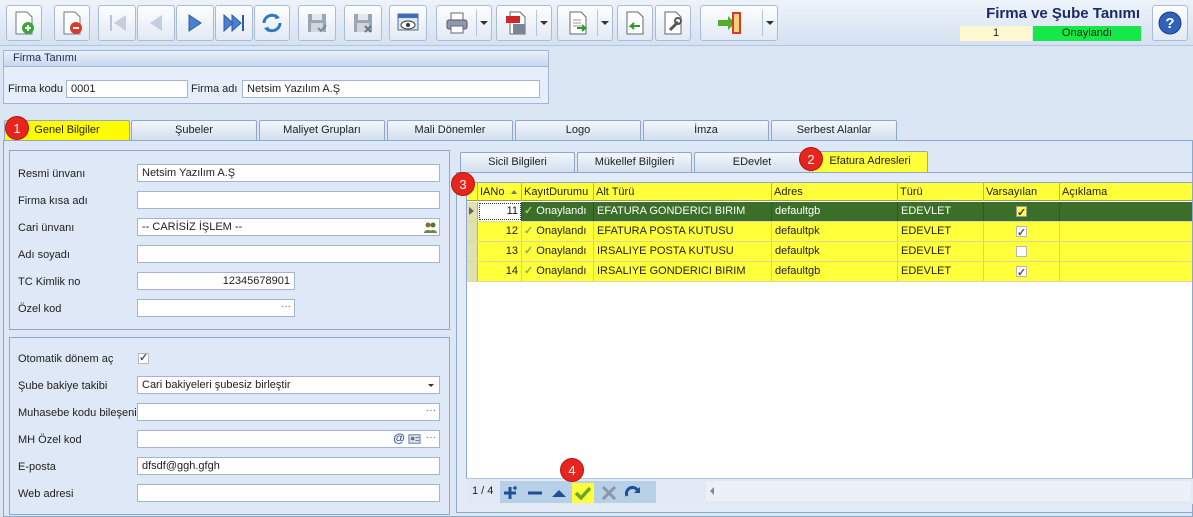 Image resolution: width=1193 pixels, height=517 pixels. Describe the element at coordinates (712, 491) in the screenshot. I see `scroll-left-icon` at that location.